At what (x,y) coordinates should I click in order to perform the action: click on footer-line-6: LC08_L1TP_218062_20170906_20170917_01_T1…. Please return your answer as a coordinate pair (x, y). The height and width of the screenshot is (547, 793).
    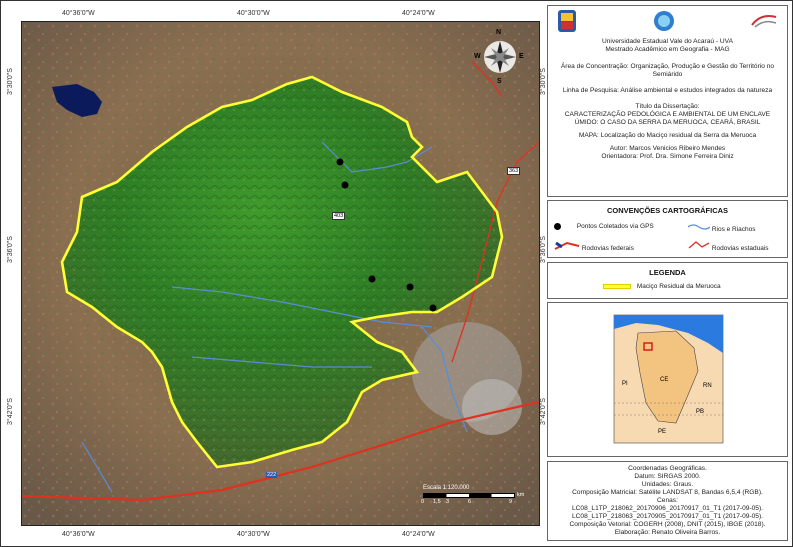
    Looking at the image, I should click on (667, 508).